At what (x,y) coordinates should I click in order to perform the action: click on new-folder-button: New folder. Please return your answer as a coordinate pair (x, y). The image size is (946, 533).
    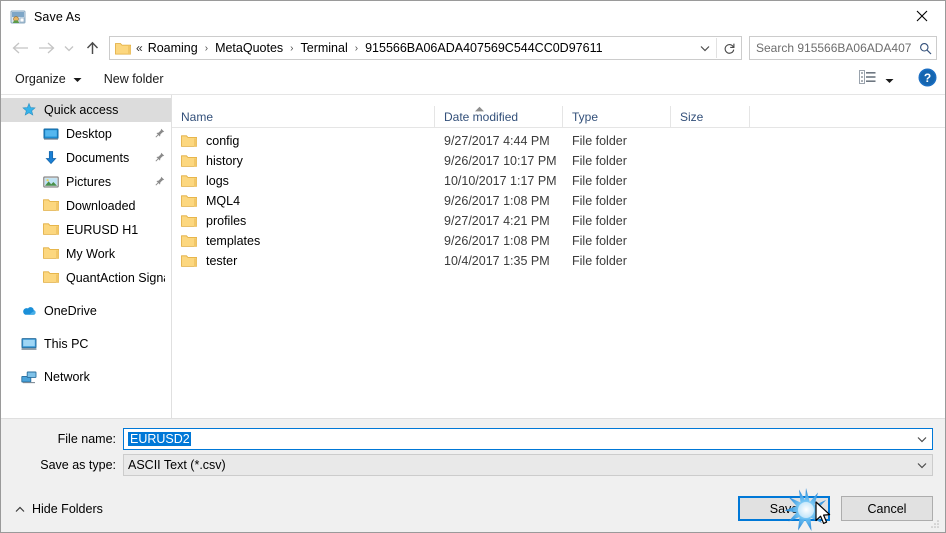
    Looking at the image, I should click on (134, 79).